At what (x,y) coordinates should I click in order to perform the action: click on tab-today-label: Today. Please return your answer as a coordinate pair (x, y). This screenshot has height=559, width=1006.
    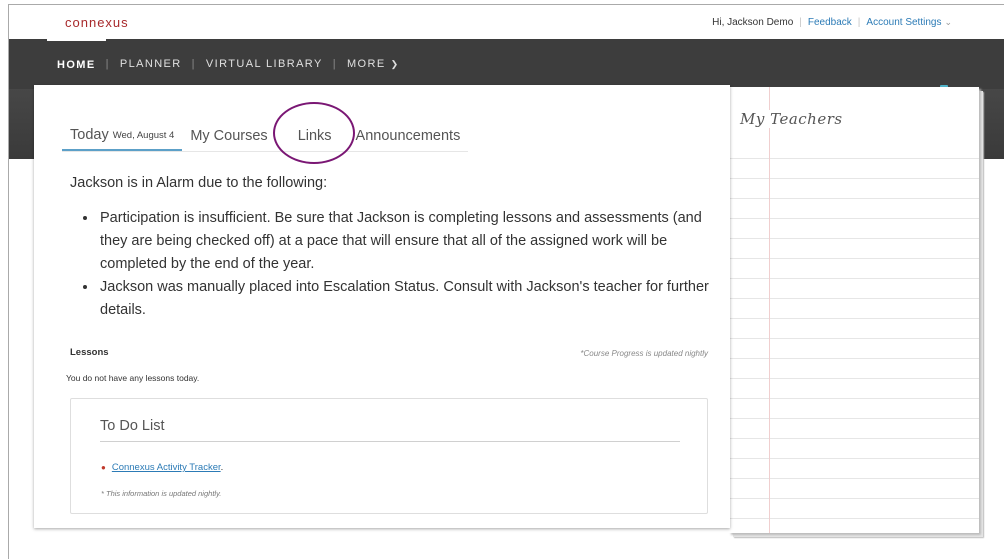
    Looking at the image, I should click on (89, 135).